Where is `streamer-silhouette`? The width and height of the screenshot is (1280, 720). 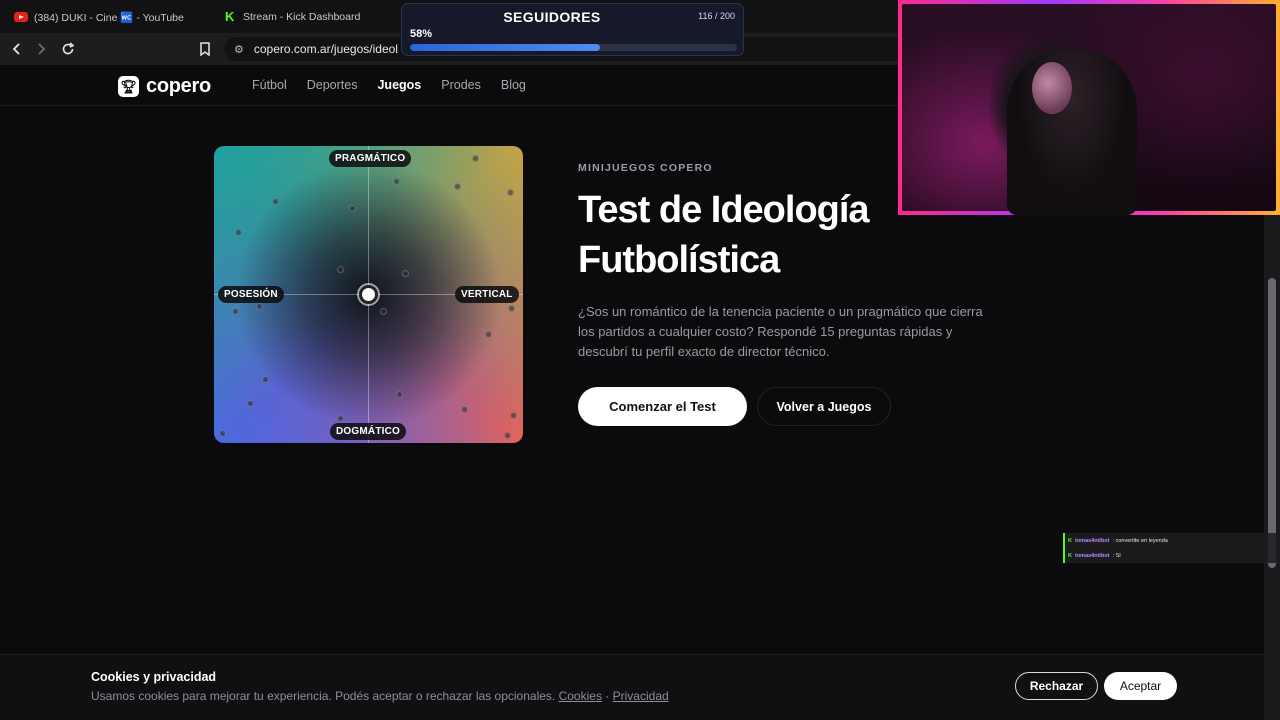
streamer-silhouette is located at coordinates (1072, 132).